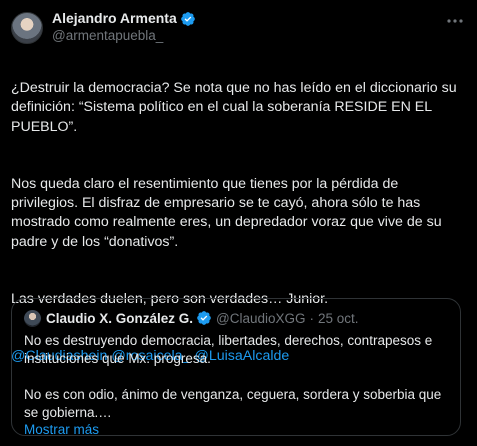 The width and height of the screenshot is (477, 446). I want to click on author-avatar, so click(27, 28).